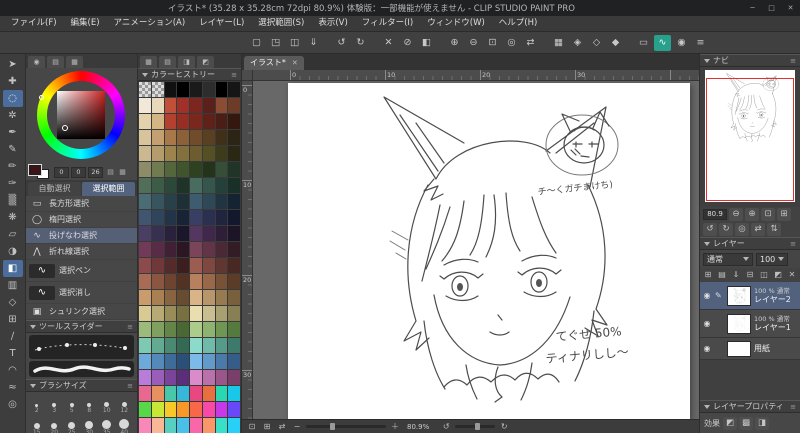 Image resolution: width=800 pixels, height=433 pixels. What do you see at coordinates (771, 8) in the screenshot?
I see `maximize-button: □` at bounding box center [771, 8].